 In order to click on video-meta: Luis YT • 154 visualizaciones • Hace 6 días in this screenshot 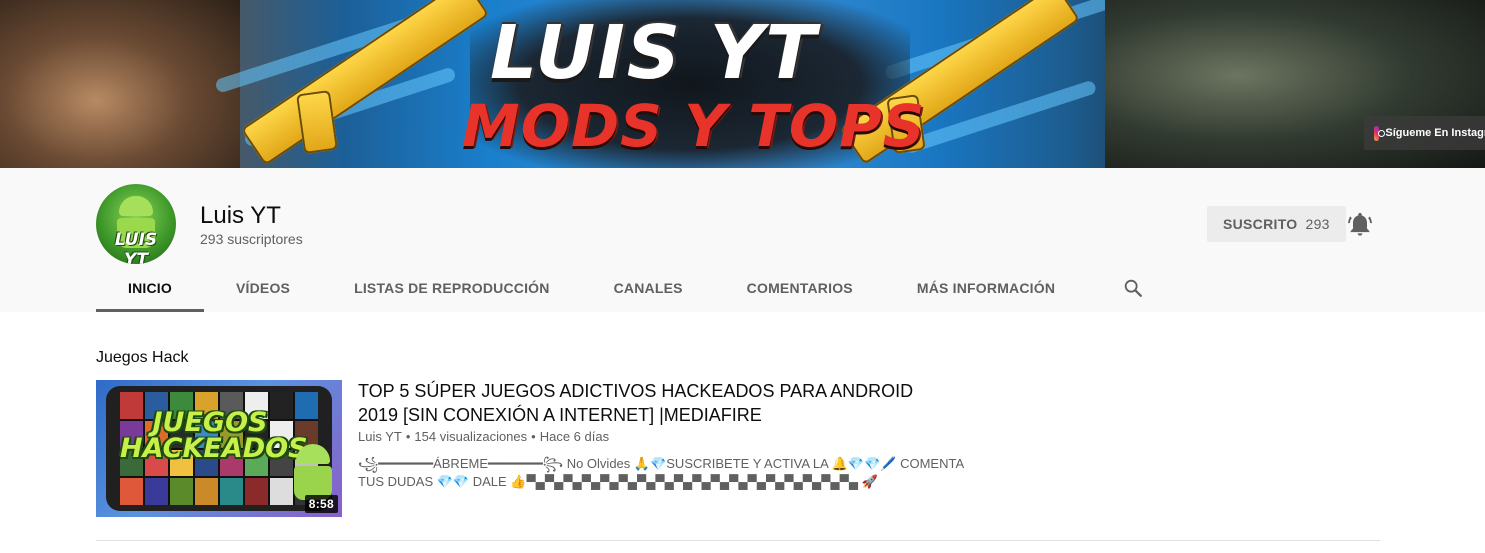, I will do `click(484, 436)`.